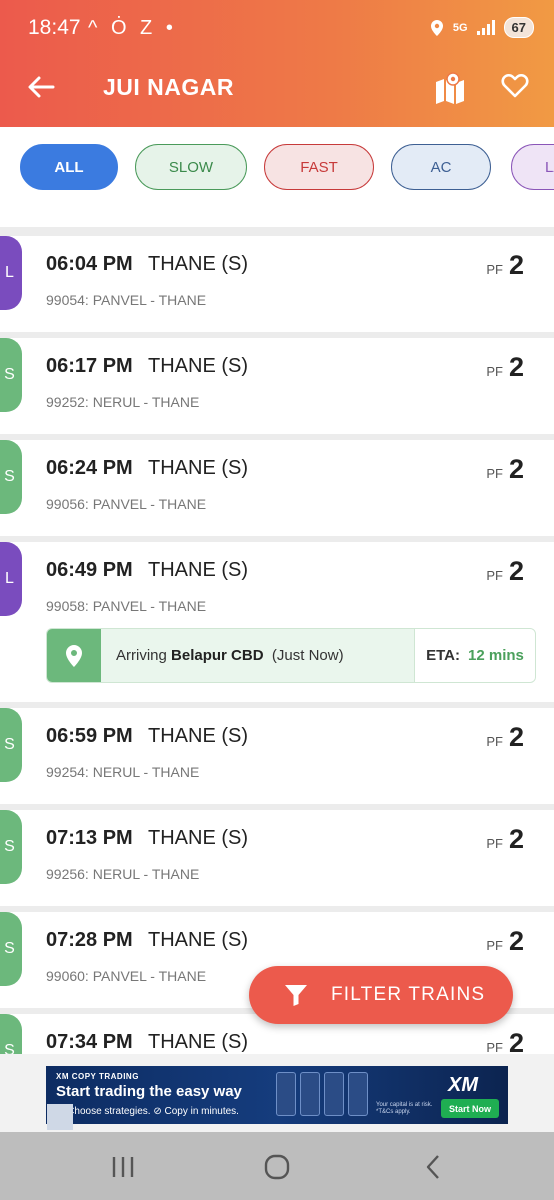 This screenshot has width=554, height=1200. What do you see at coordinates (69, 167) in the screenshot?
I see `filter-chip-all: ALL` at bounding box center [69, 167].